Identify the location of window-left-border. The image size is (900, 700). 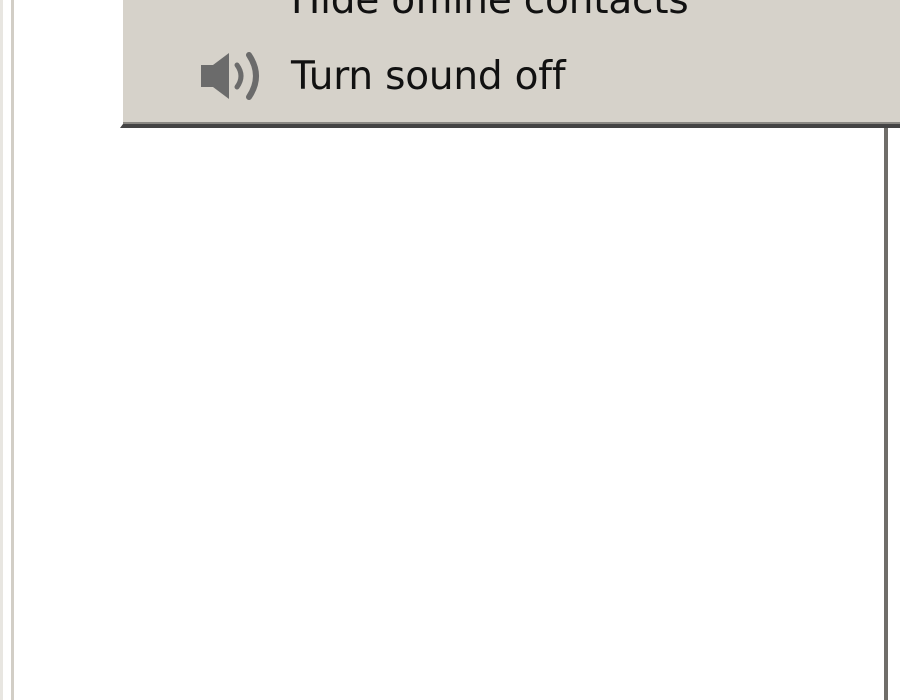
(7, 350).